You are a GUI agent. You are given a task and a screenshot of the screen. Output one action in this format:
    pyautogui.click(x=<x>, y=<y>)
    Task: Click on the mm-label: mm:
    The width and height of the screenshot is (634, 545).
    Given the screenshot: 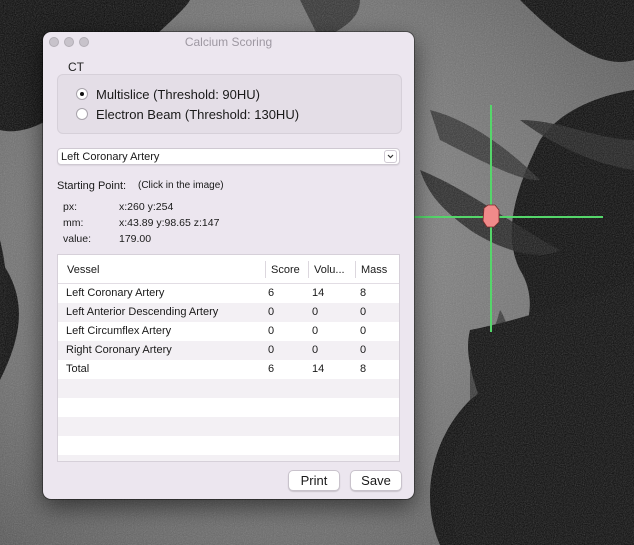 What is the action you would take?
    pyautogui.click(x=73, y=223)
    